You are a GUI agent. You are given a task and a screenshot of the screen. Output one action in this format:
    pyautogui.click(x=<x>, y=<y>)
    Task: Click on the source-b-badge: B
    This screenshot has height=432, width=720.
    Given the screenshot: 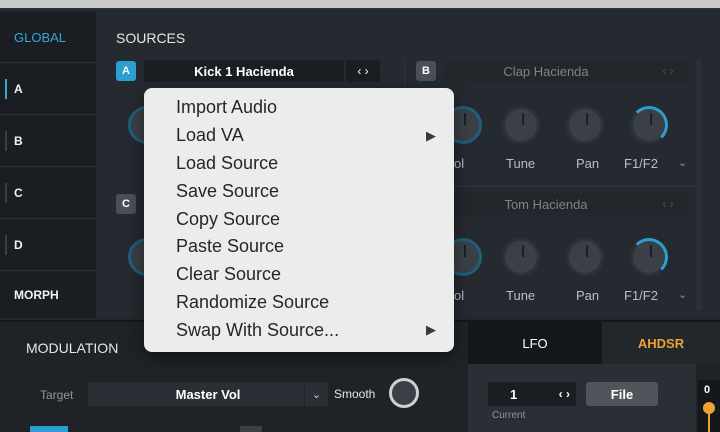 What is the action you would take?
    pyautogui.click(x=426, y=71)
    